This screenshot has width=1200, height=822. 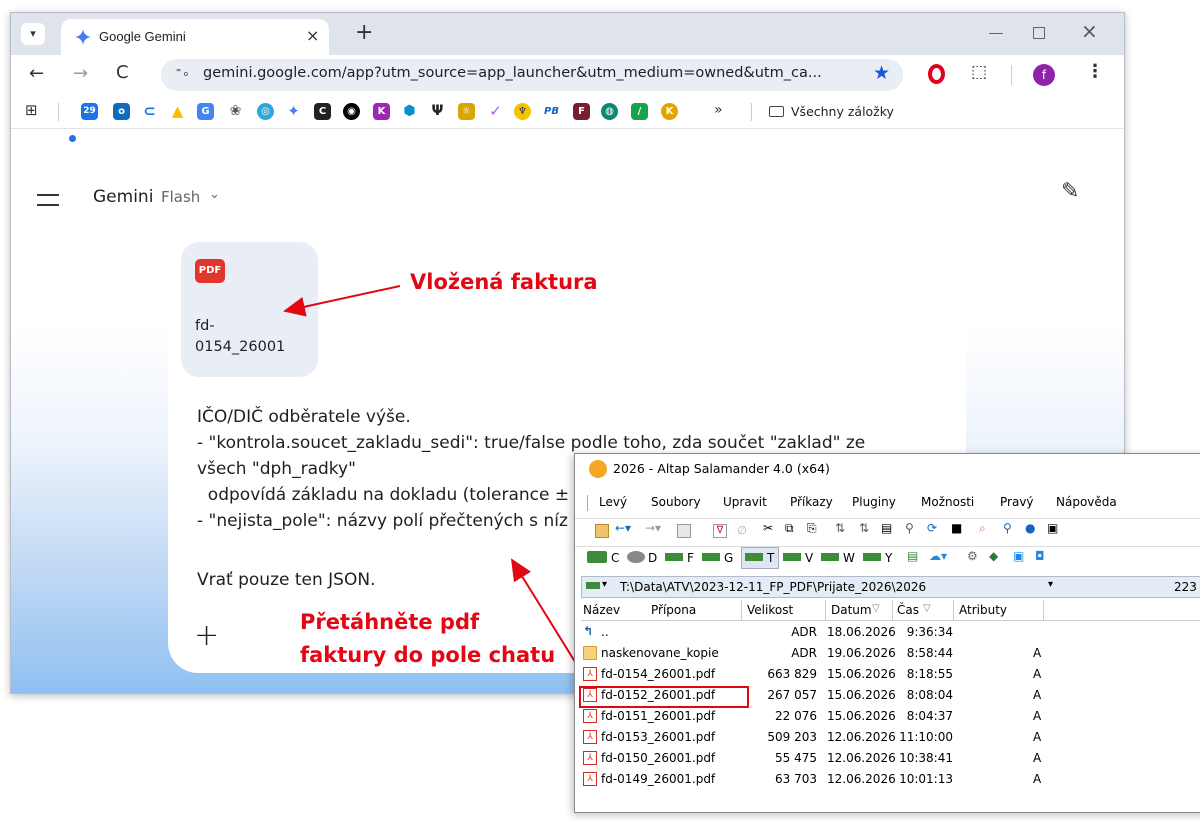 I want to click on deselect-icon: ∅, so click(x=742, y=531).